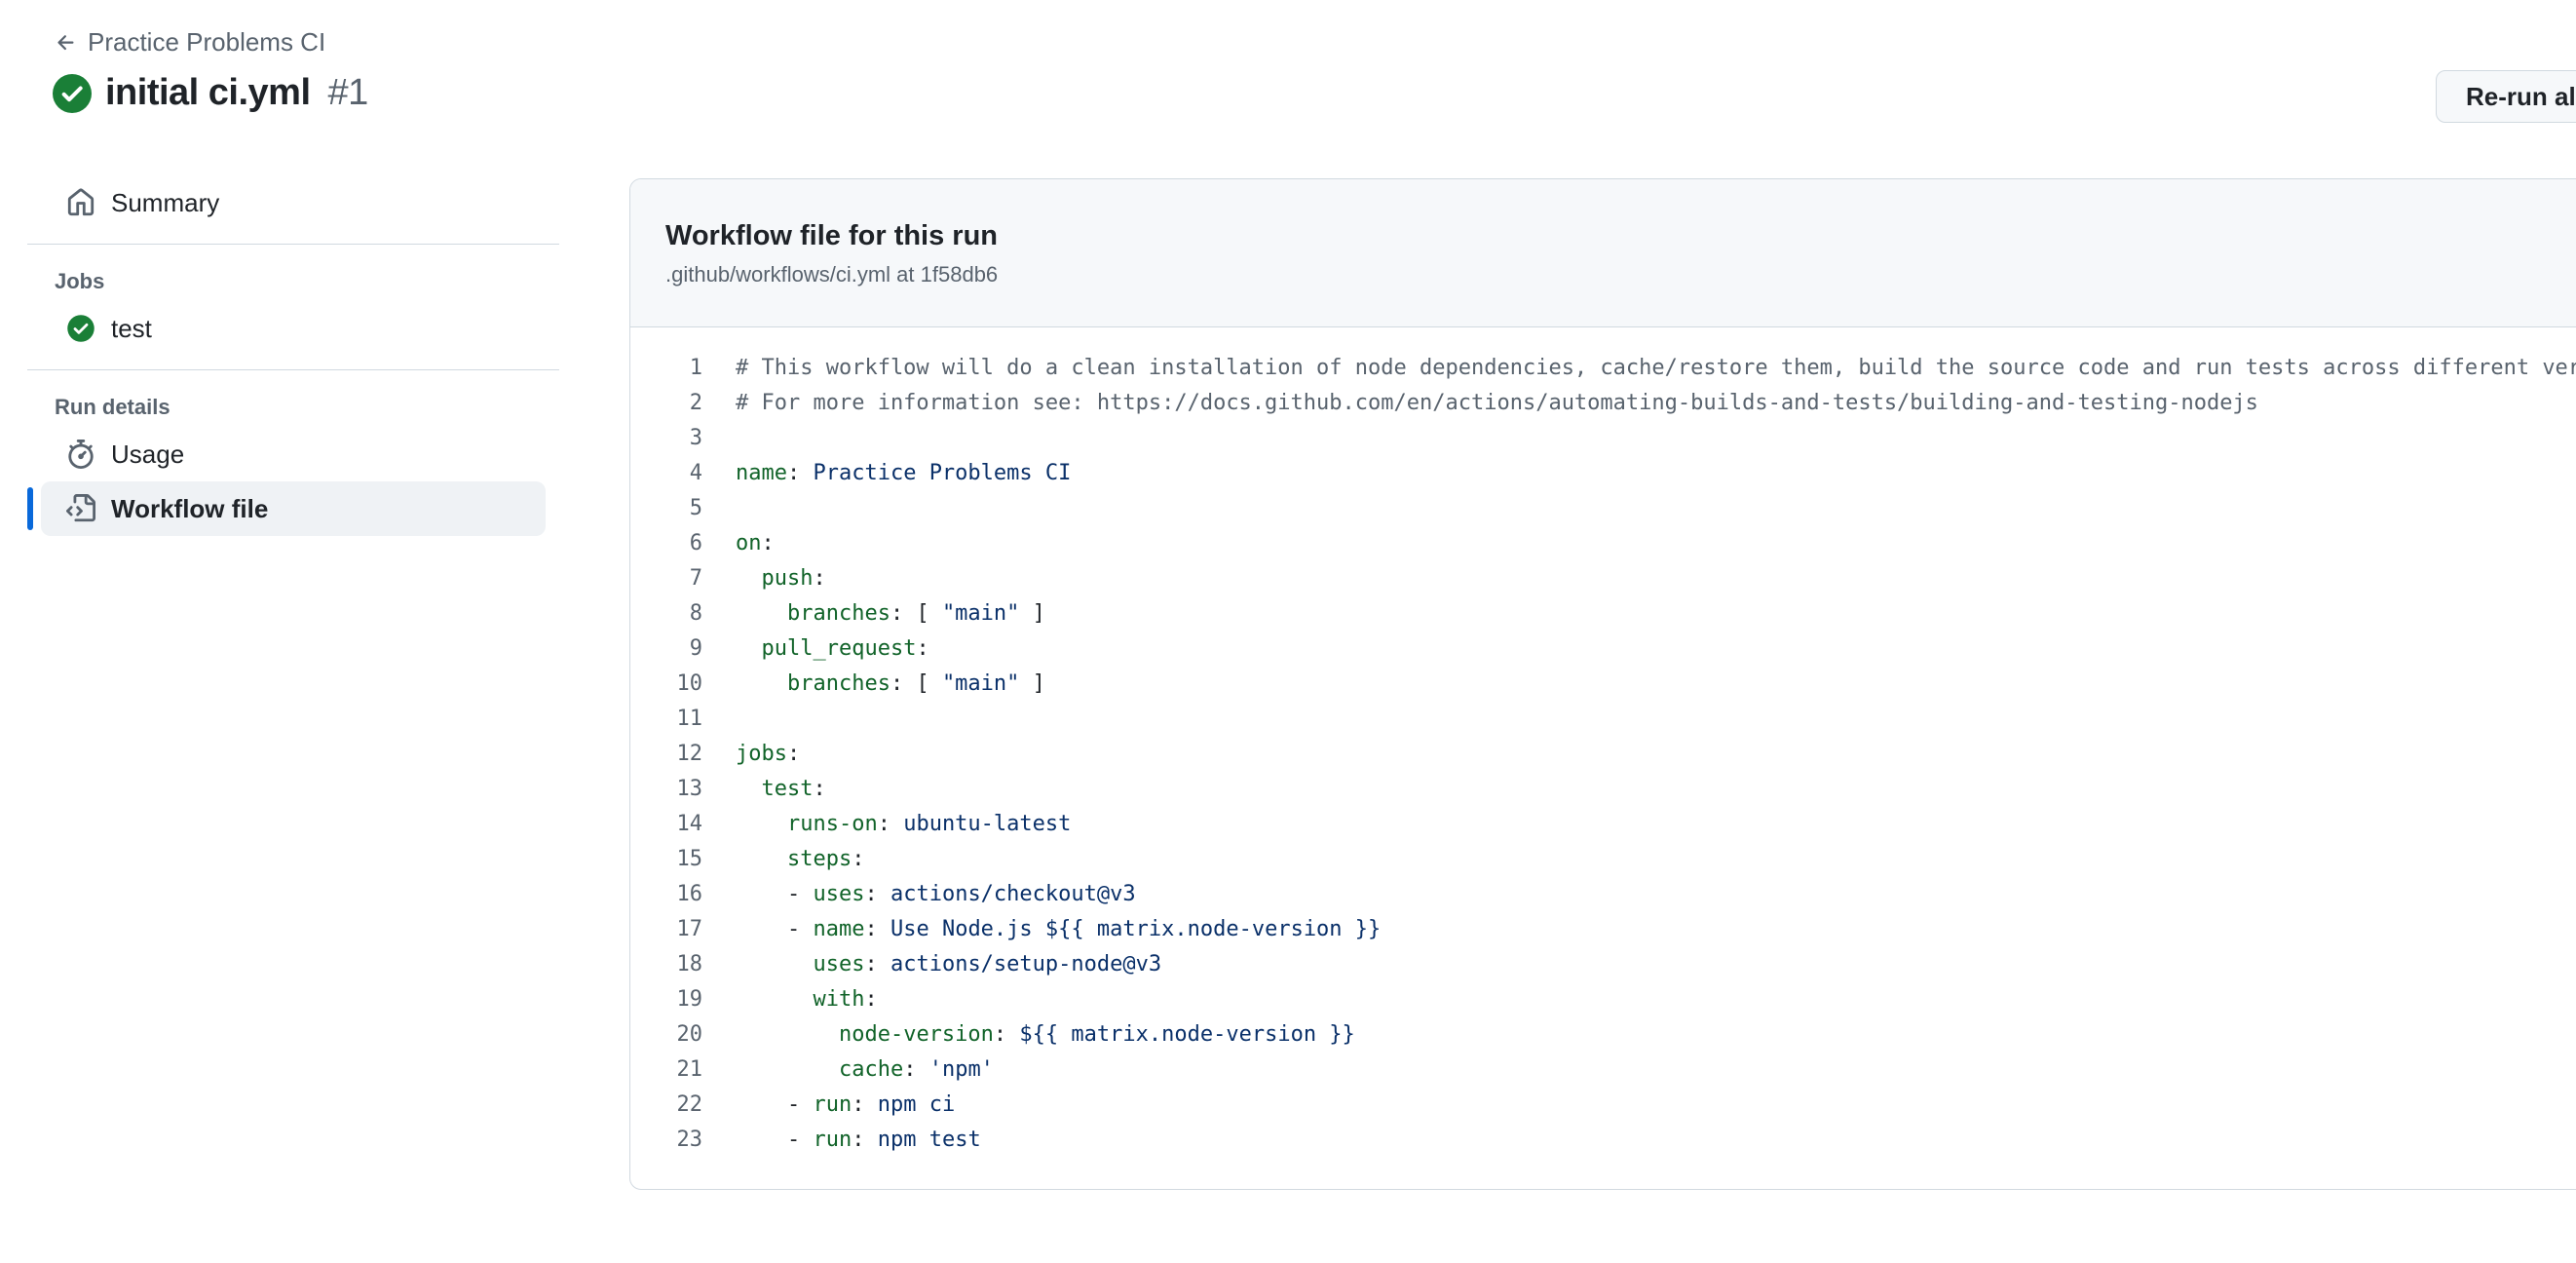 This screenshot has height=1263, width=2576. I want to click on line-number: 10, so click(666, 685).